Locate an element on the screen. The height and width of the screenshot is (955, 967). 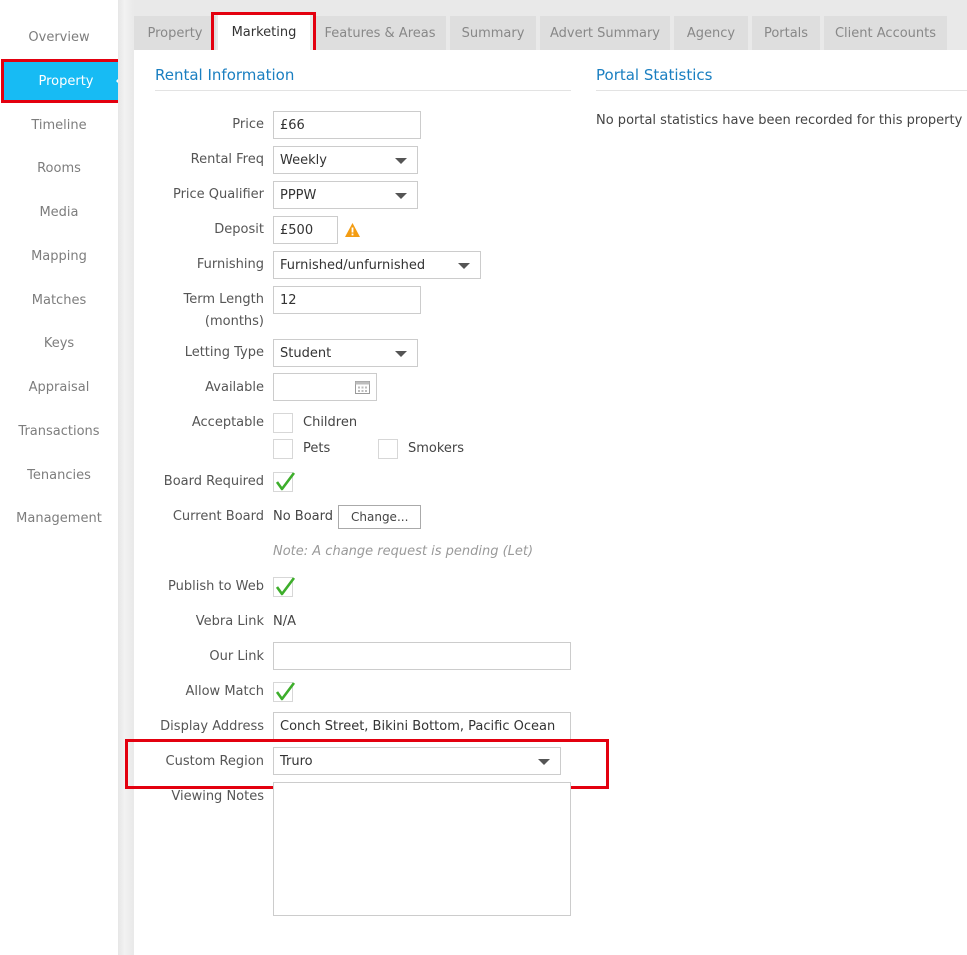
tab-portals: Portals is located at coordinates (786, 33).